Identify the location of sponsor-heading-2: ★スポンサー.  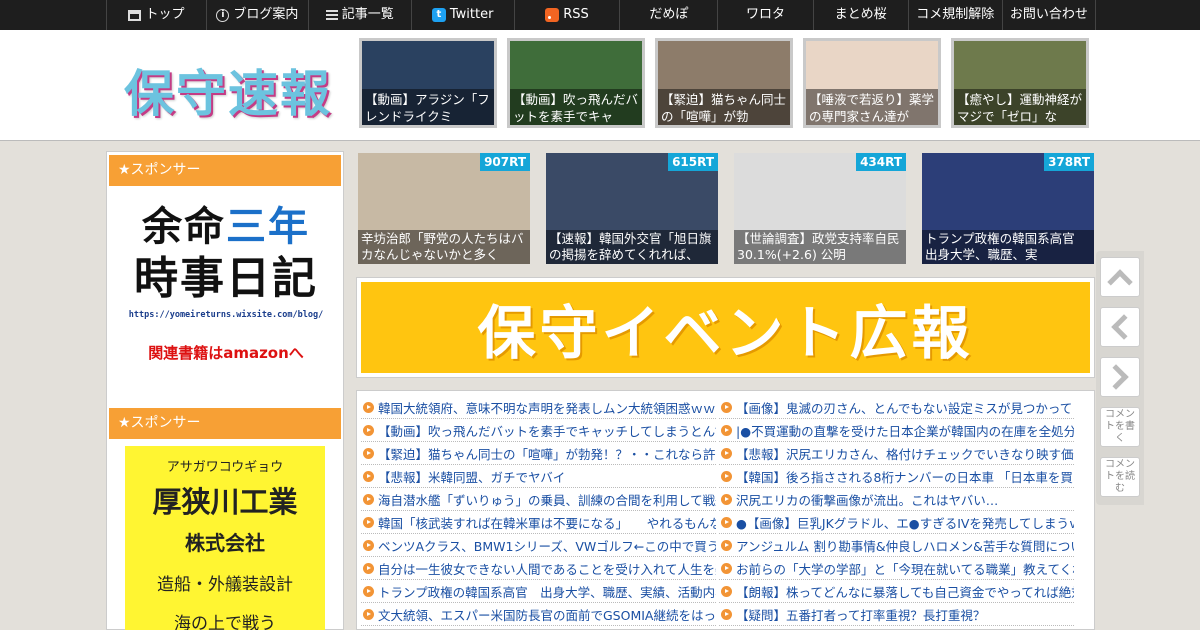
(225, 423).